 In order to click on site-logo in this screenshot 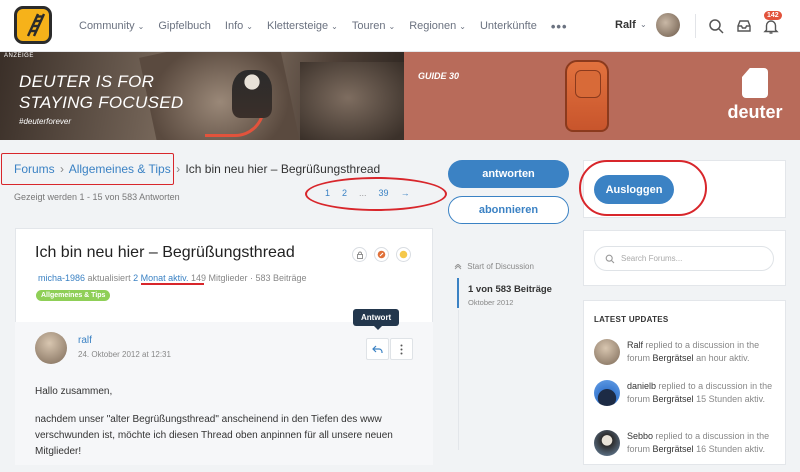, I will do `click(33, 25)`.